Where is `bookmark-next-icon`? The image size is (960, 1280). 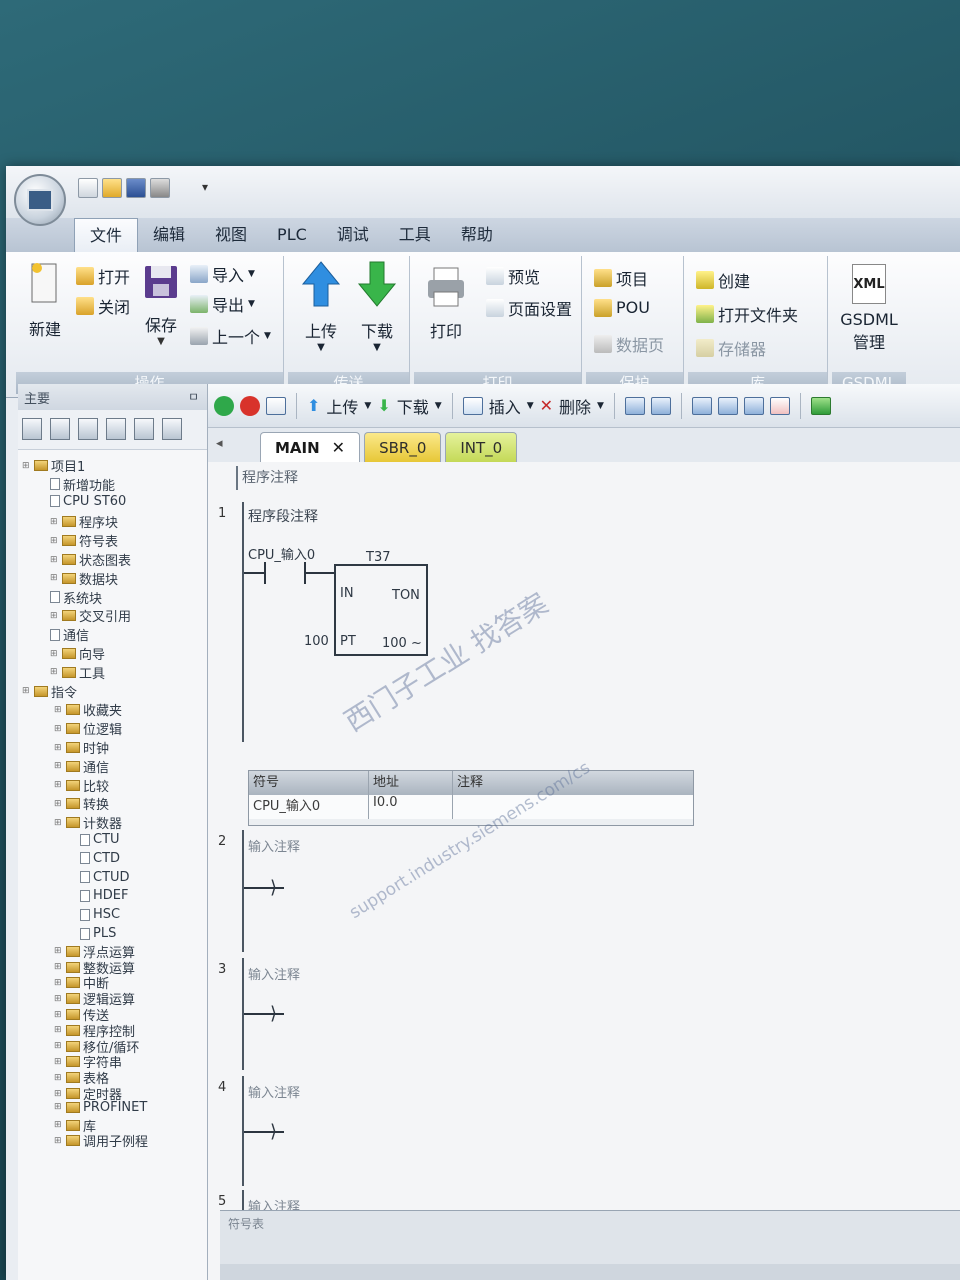
bookmark-next-icon is located at coordinates (753, 405).